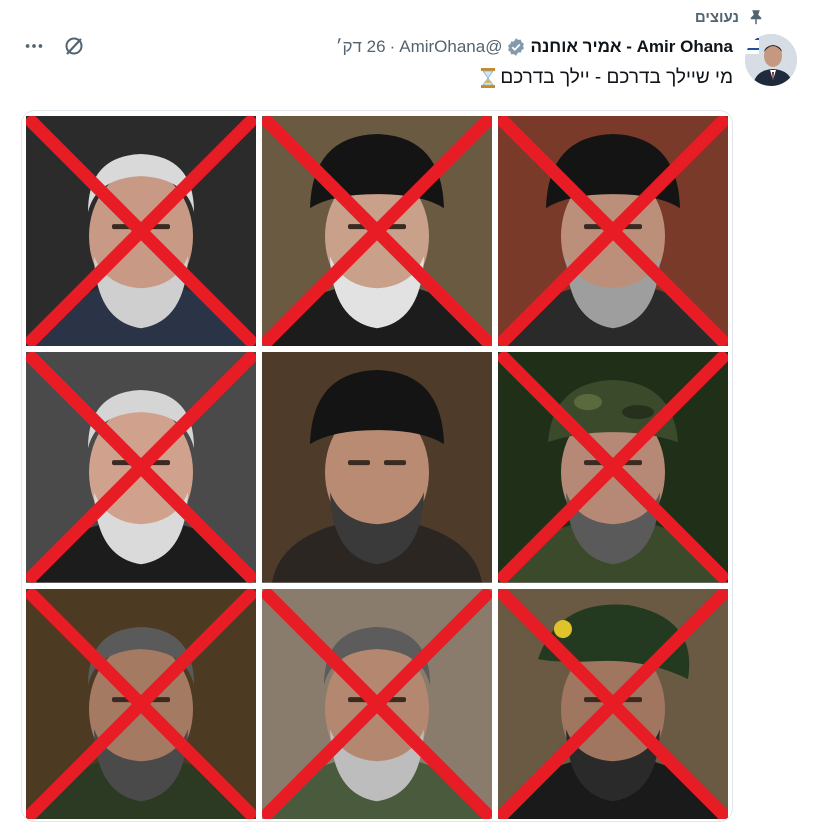 This screenshot has height=835, width=823. I want to click on photo-5-image, so click(377, 467).